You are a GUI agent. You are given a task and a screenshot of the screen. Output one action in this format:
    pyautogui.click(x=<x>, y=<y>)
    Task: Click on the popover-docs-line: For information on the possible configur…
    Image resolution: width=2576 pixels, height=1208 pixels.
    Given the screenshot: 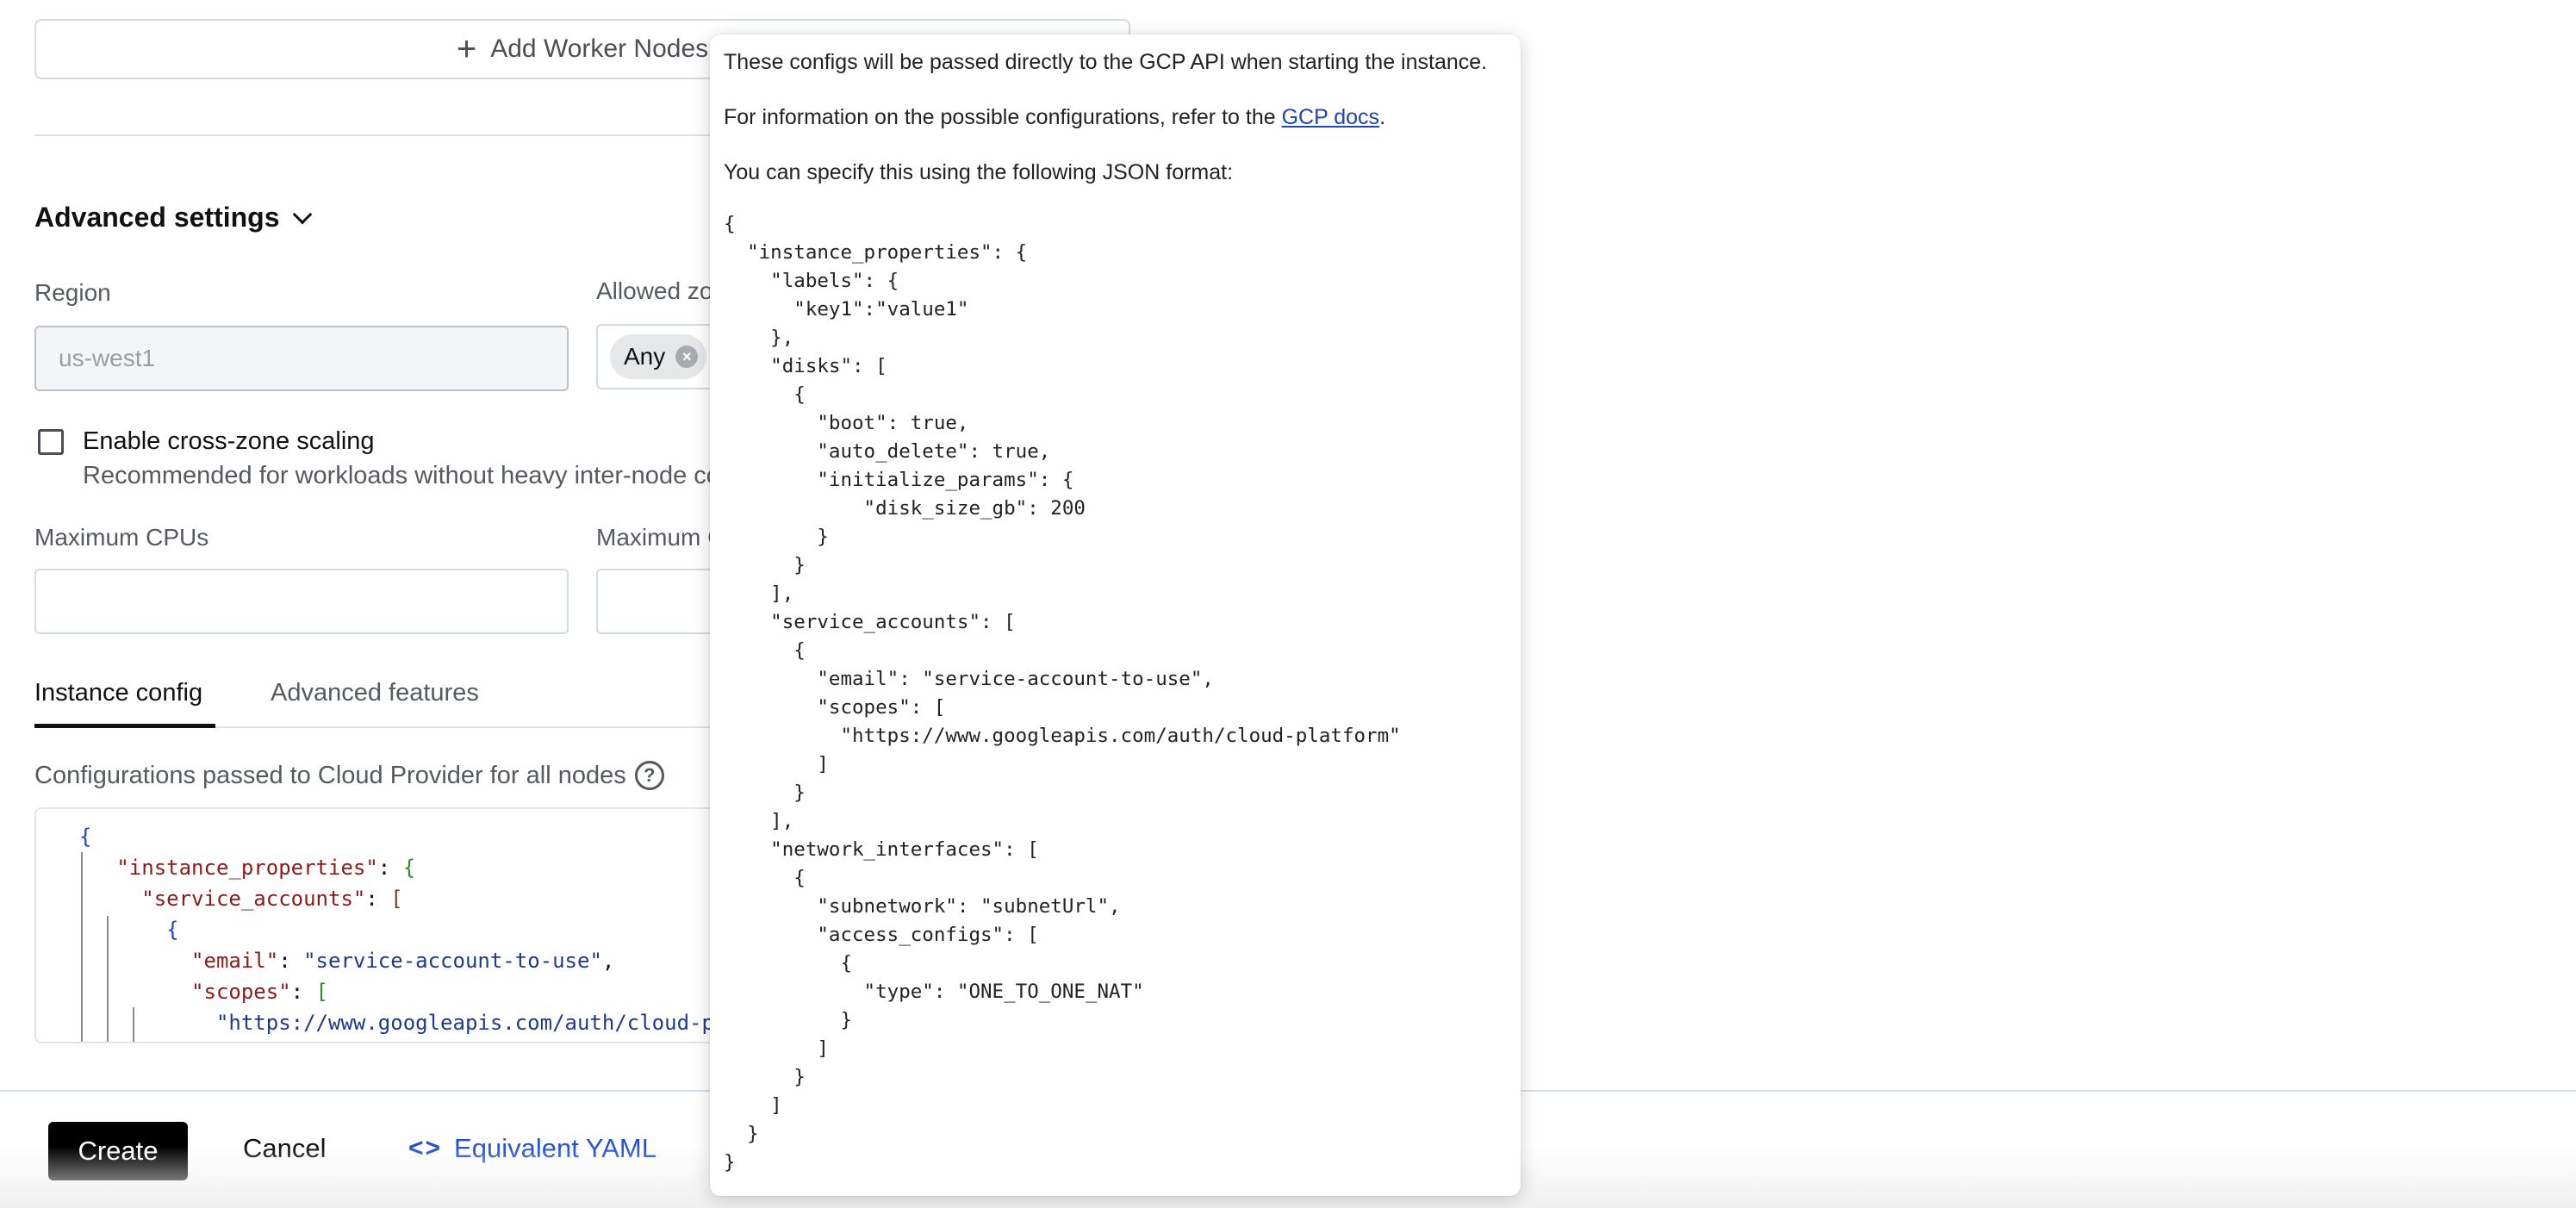 What is the action you would take?
    pyautogui.click(x=1116, y=117)
    